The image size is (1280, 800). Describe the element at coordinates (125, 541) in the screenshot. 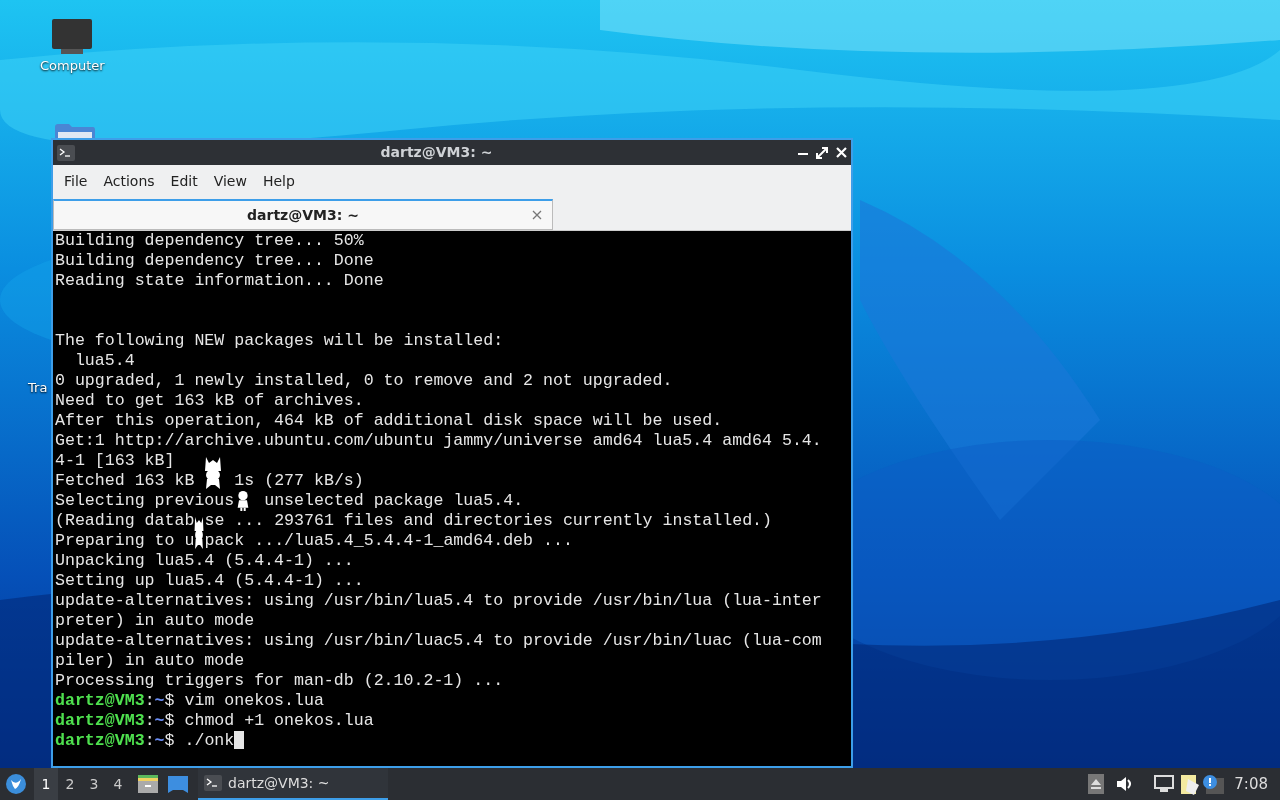

I see `terminal-text: Preparing to u` at that location.